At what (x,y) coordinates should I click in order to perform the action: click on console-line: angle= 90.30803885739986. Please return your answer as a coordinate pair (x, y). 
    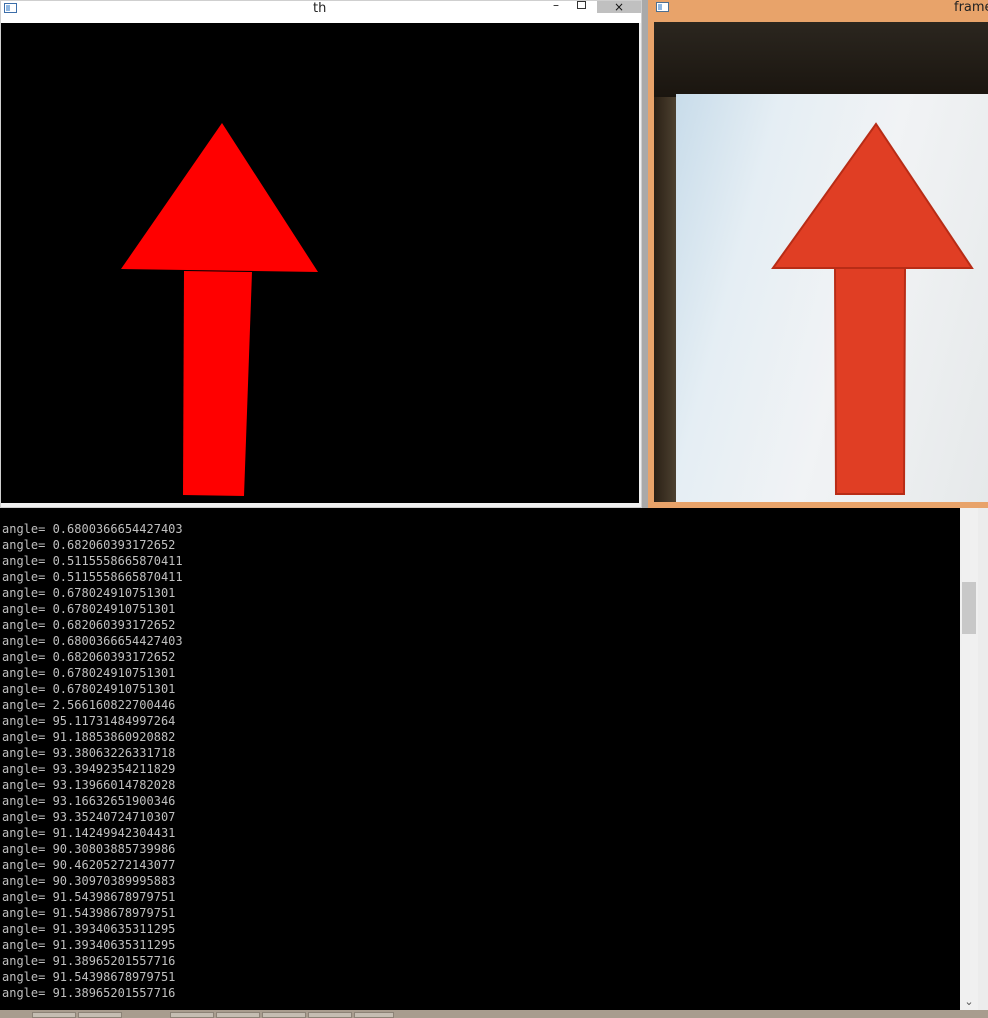
    Looking at the image, I should click on (89, 849).